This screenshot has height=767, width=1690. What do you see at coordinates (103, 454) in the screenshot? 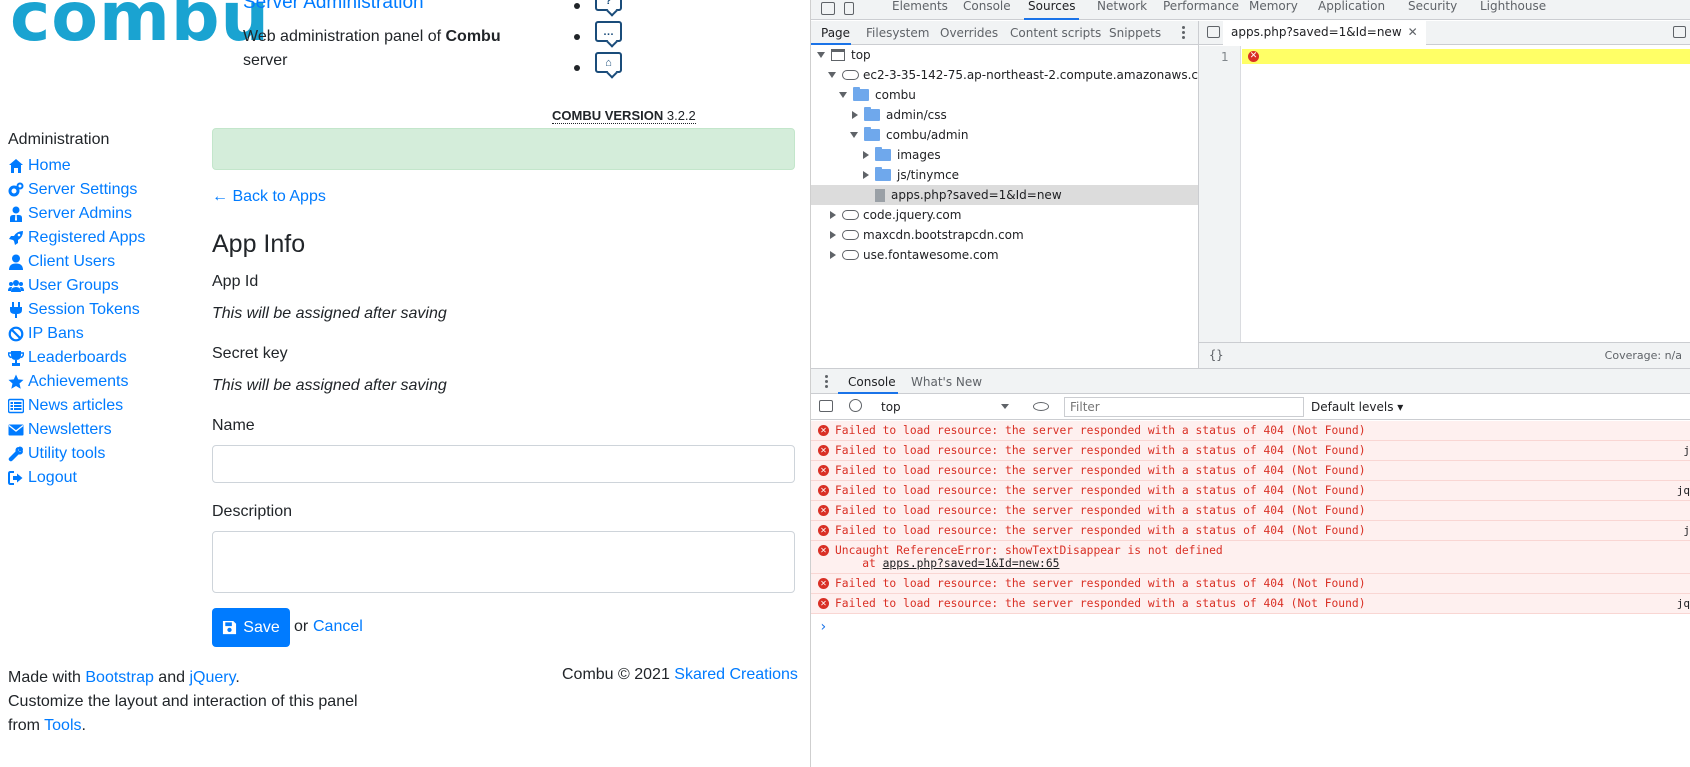
I see `sidebar-item-utility-tools: Utility tools` at bounding box center [103, 454].